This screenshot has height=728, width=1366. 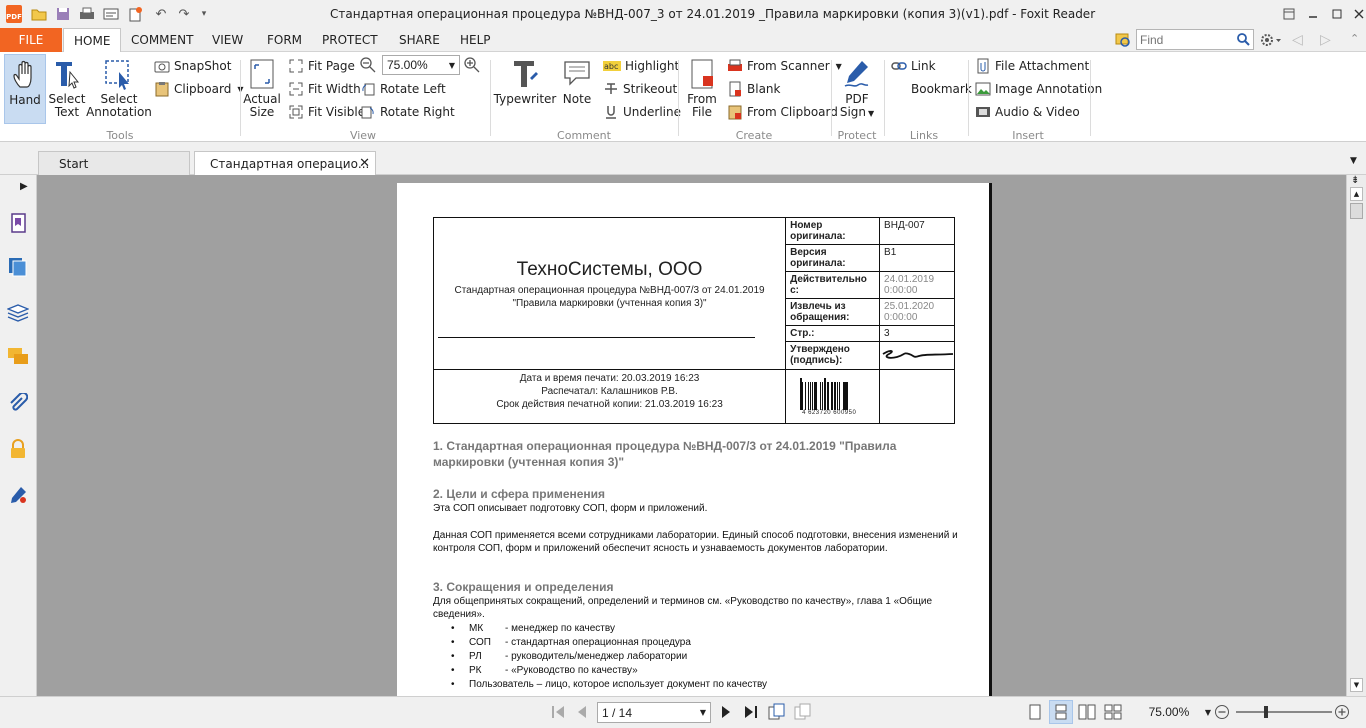 I want to click on highlight-button: abc Highlight, so click(x=641, y=66).